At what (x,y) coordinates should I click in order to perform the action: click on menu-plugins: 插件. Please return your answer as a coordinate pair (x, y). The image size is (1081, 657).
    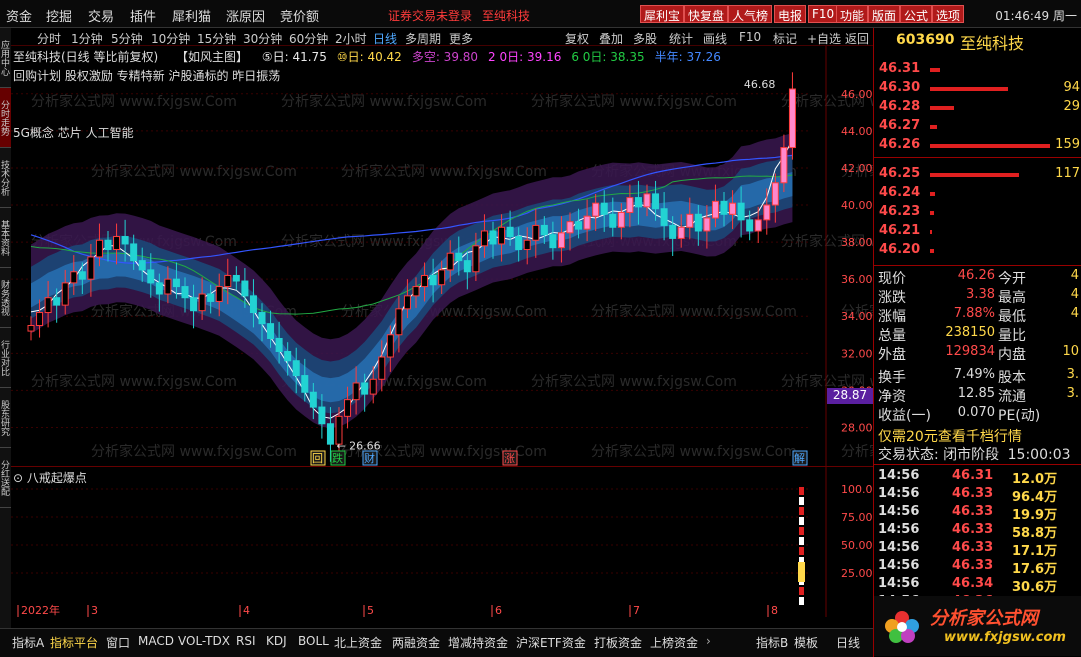
    Looking at the image, I should click on (143, 15).